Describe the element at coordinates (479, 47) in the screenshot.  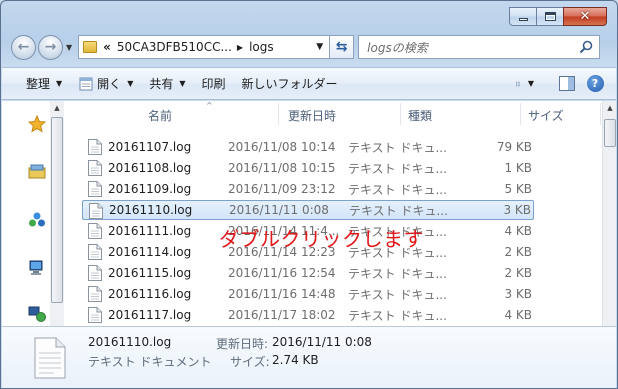
I see `search-input: logsの検索` at that location.